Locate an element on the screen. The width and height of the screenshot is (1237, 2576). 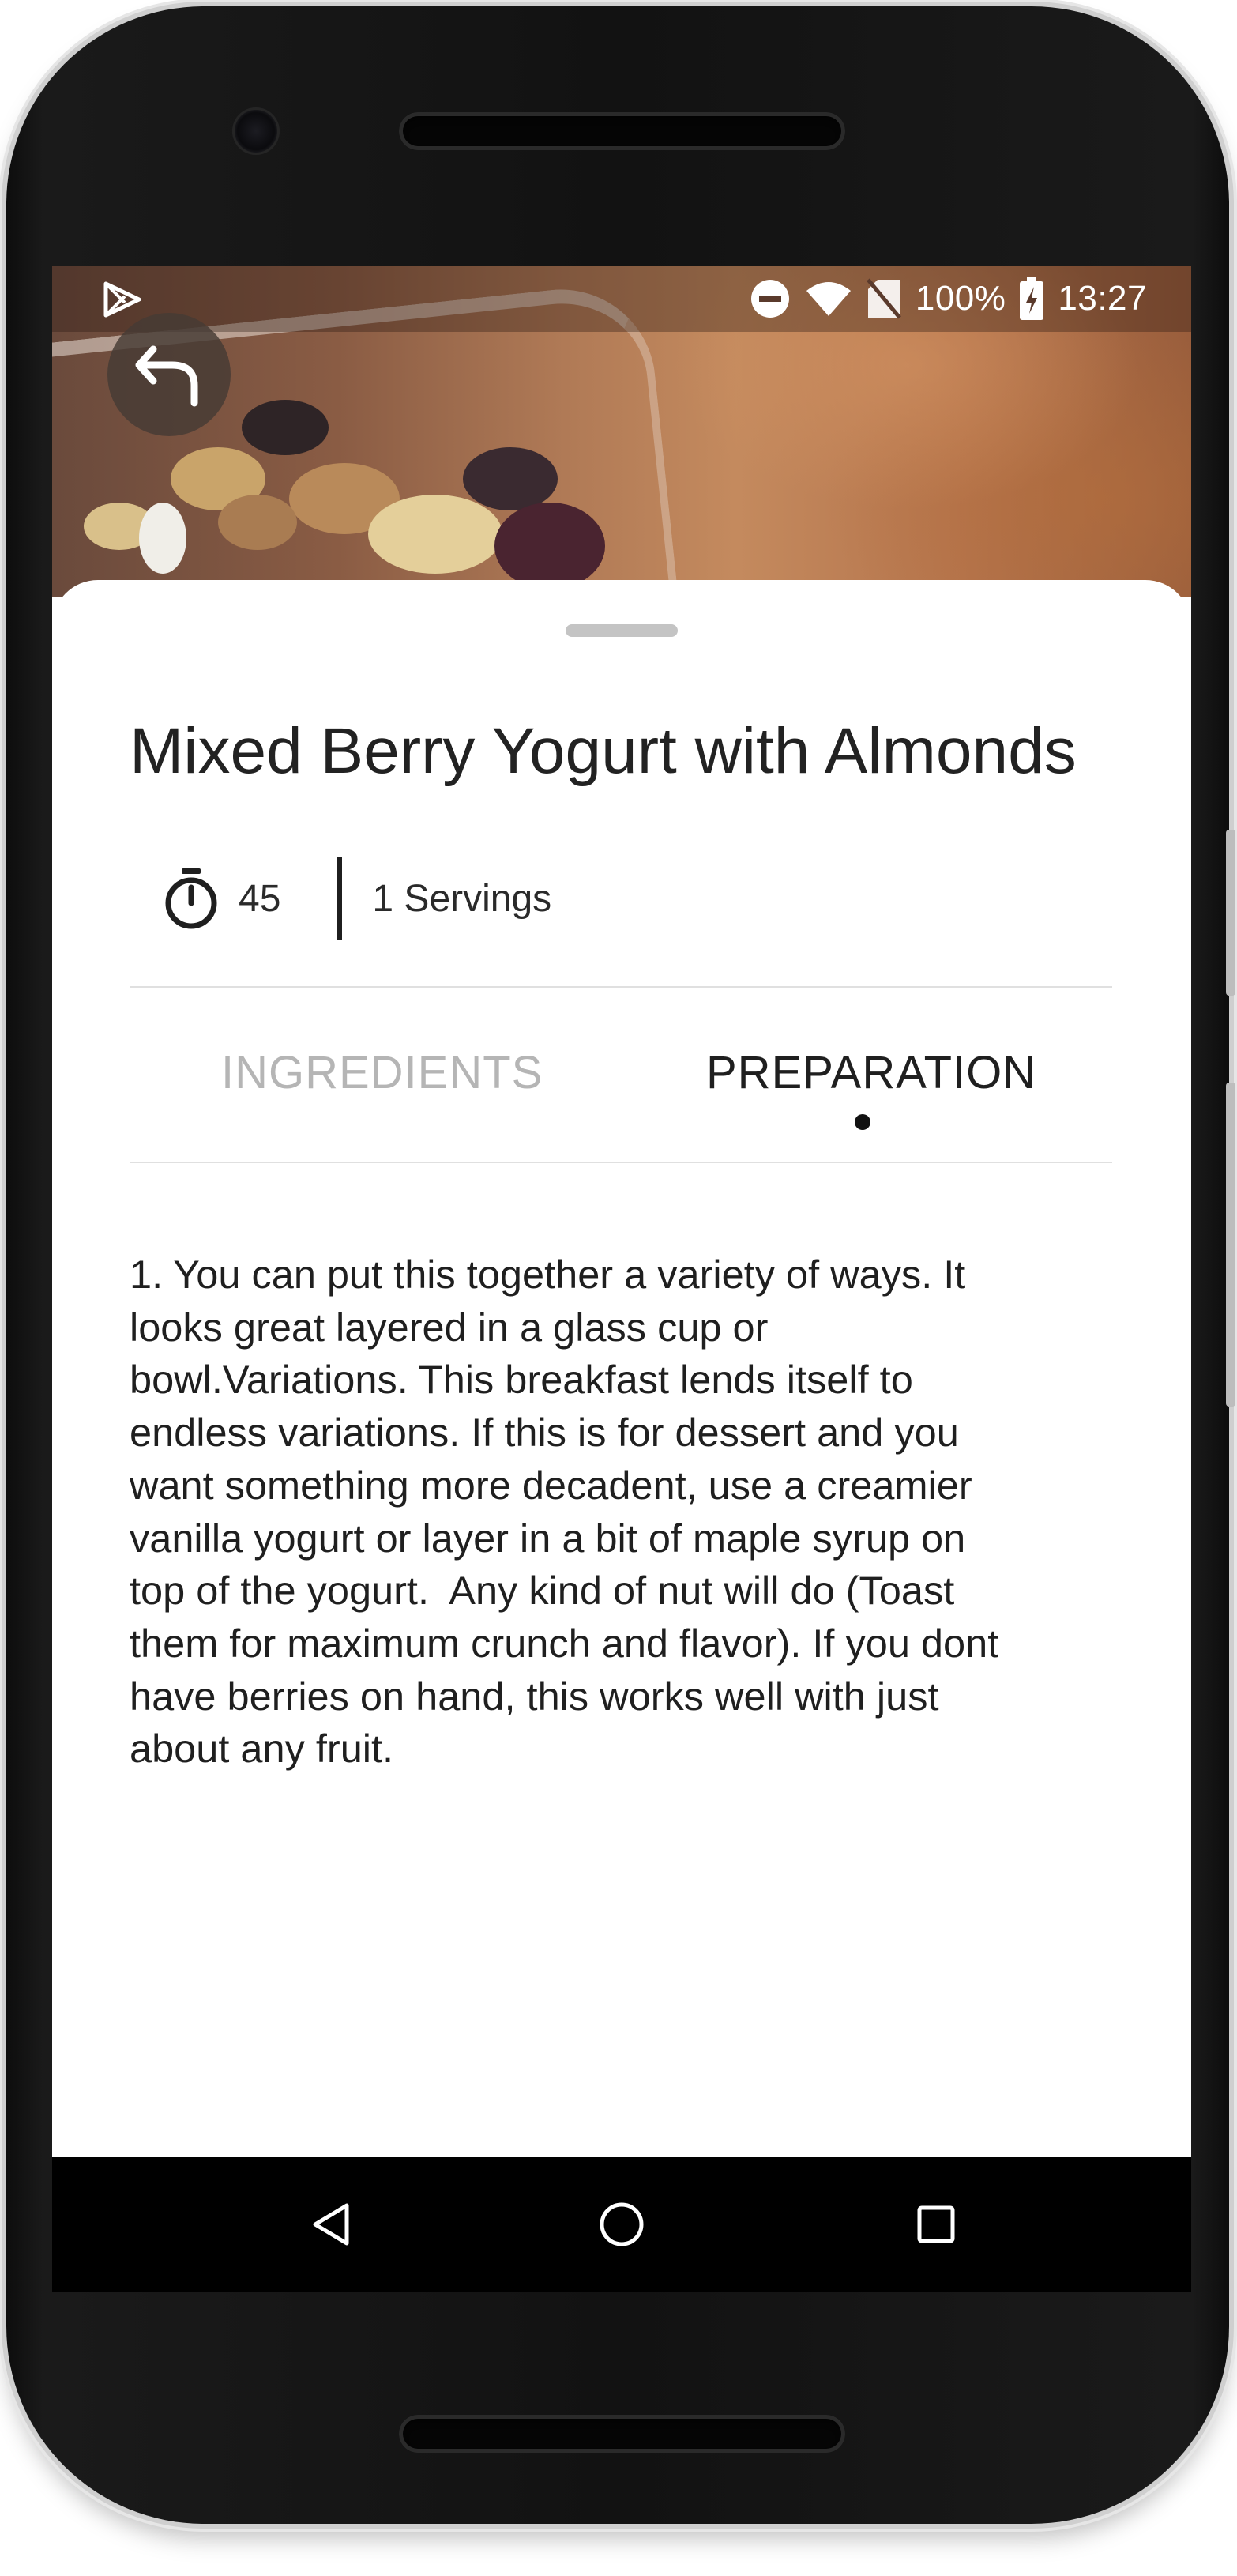
nav-recents-button is located at coordinates (936, 2224).